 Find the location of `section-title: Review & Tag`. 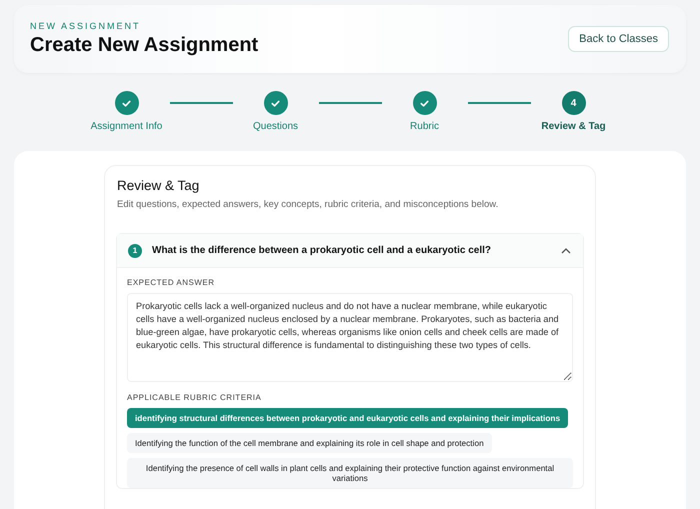

section-title: Review & Tag is located at coordinates (158, 185).